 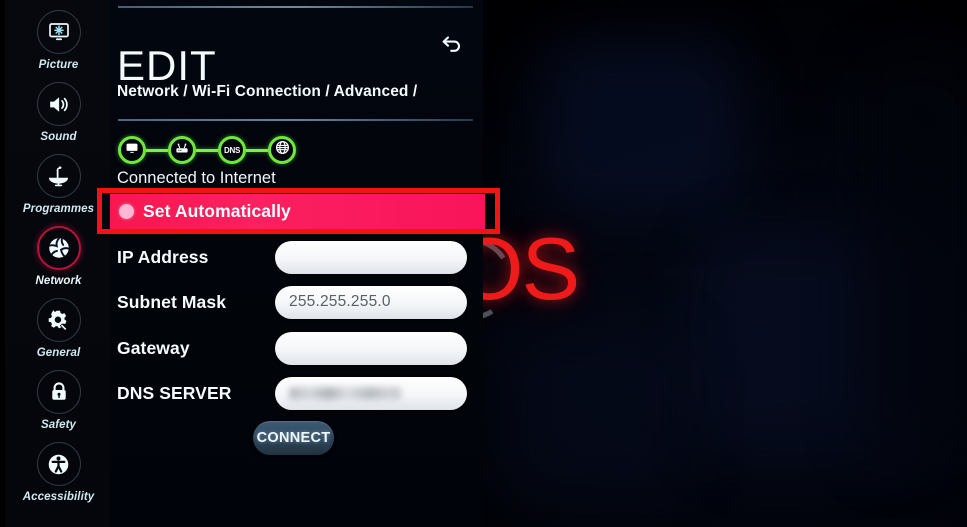 I want to click on panel-middle-divider, so click(x=295, y=120).